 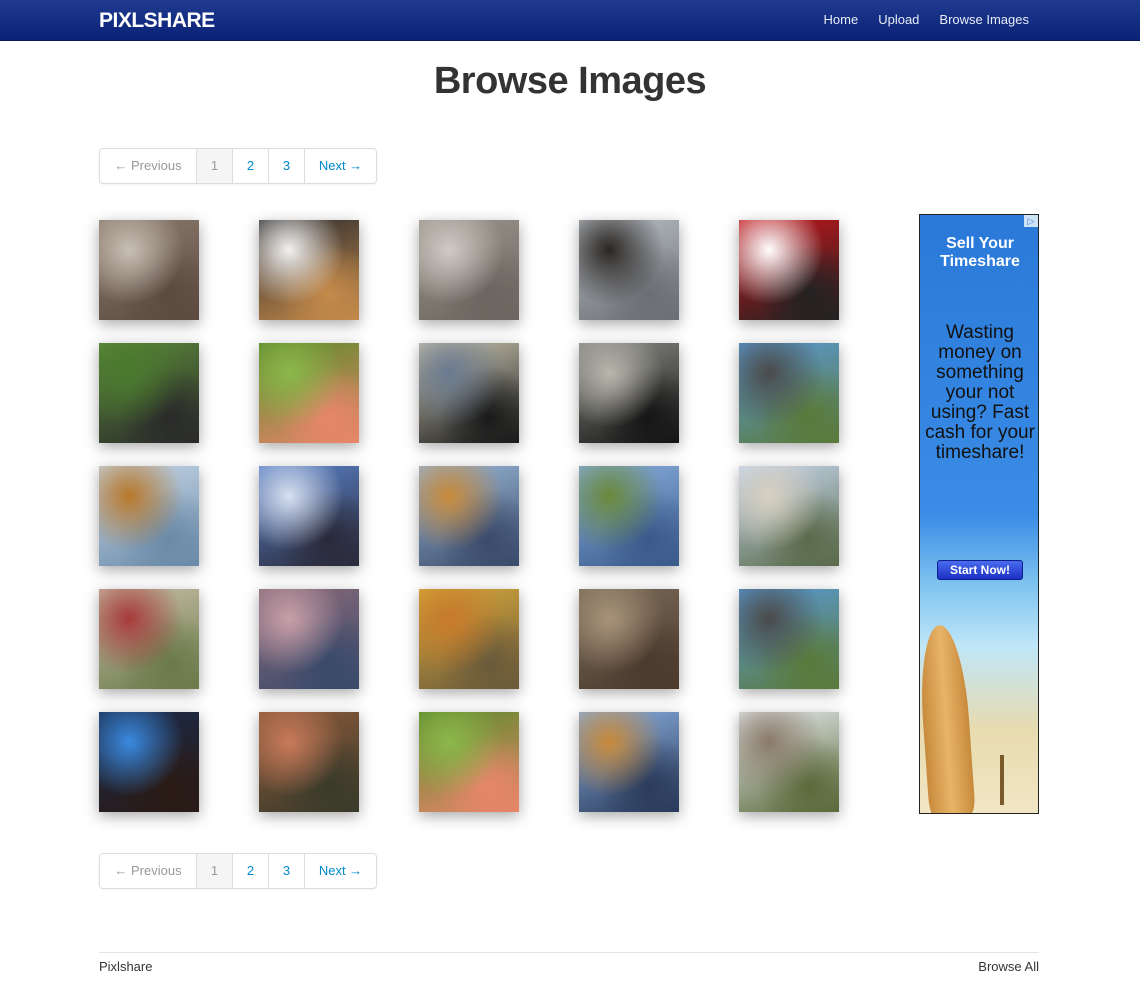 What do you see at coordinates (149, 270) in the screenshot?
I see `image-thumb-brochures` at bounding box center [149, 270].